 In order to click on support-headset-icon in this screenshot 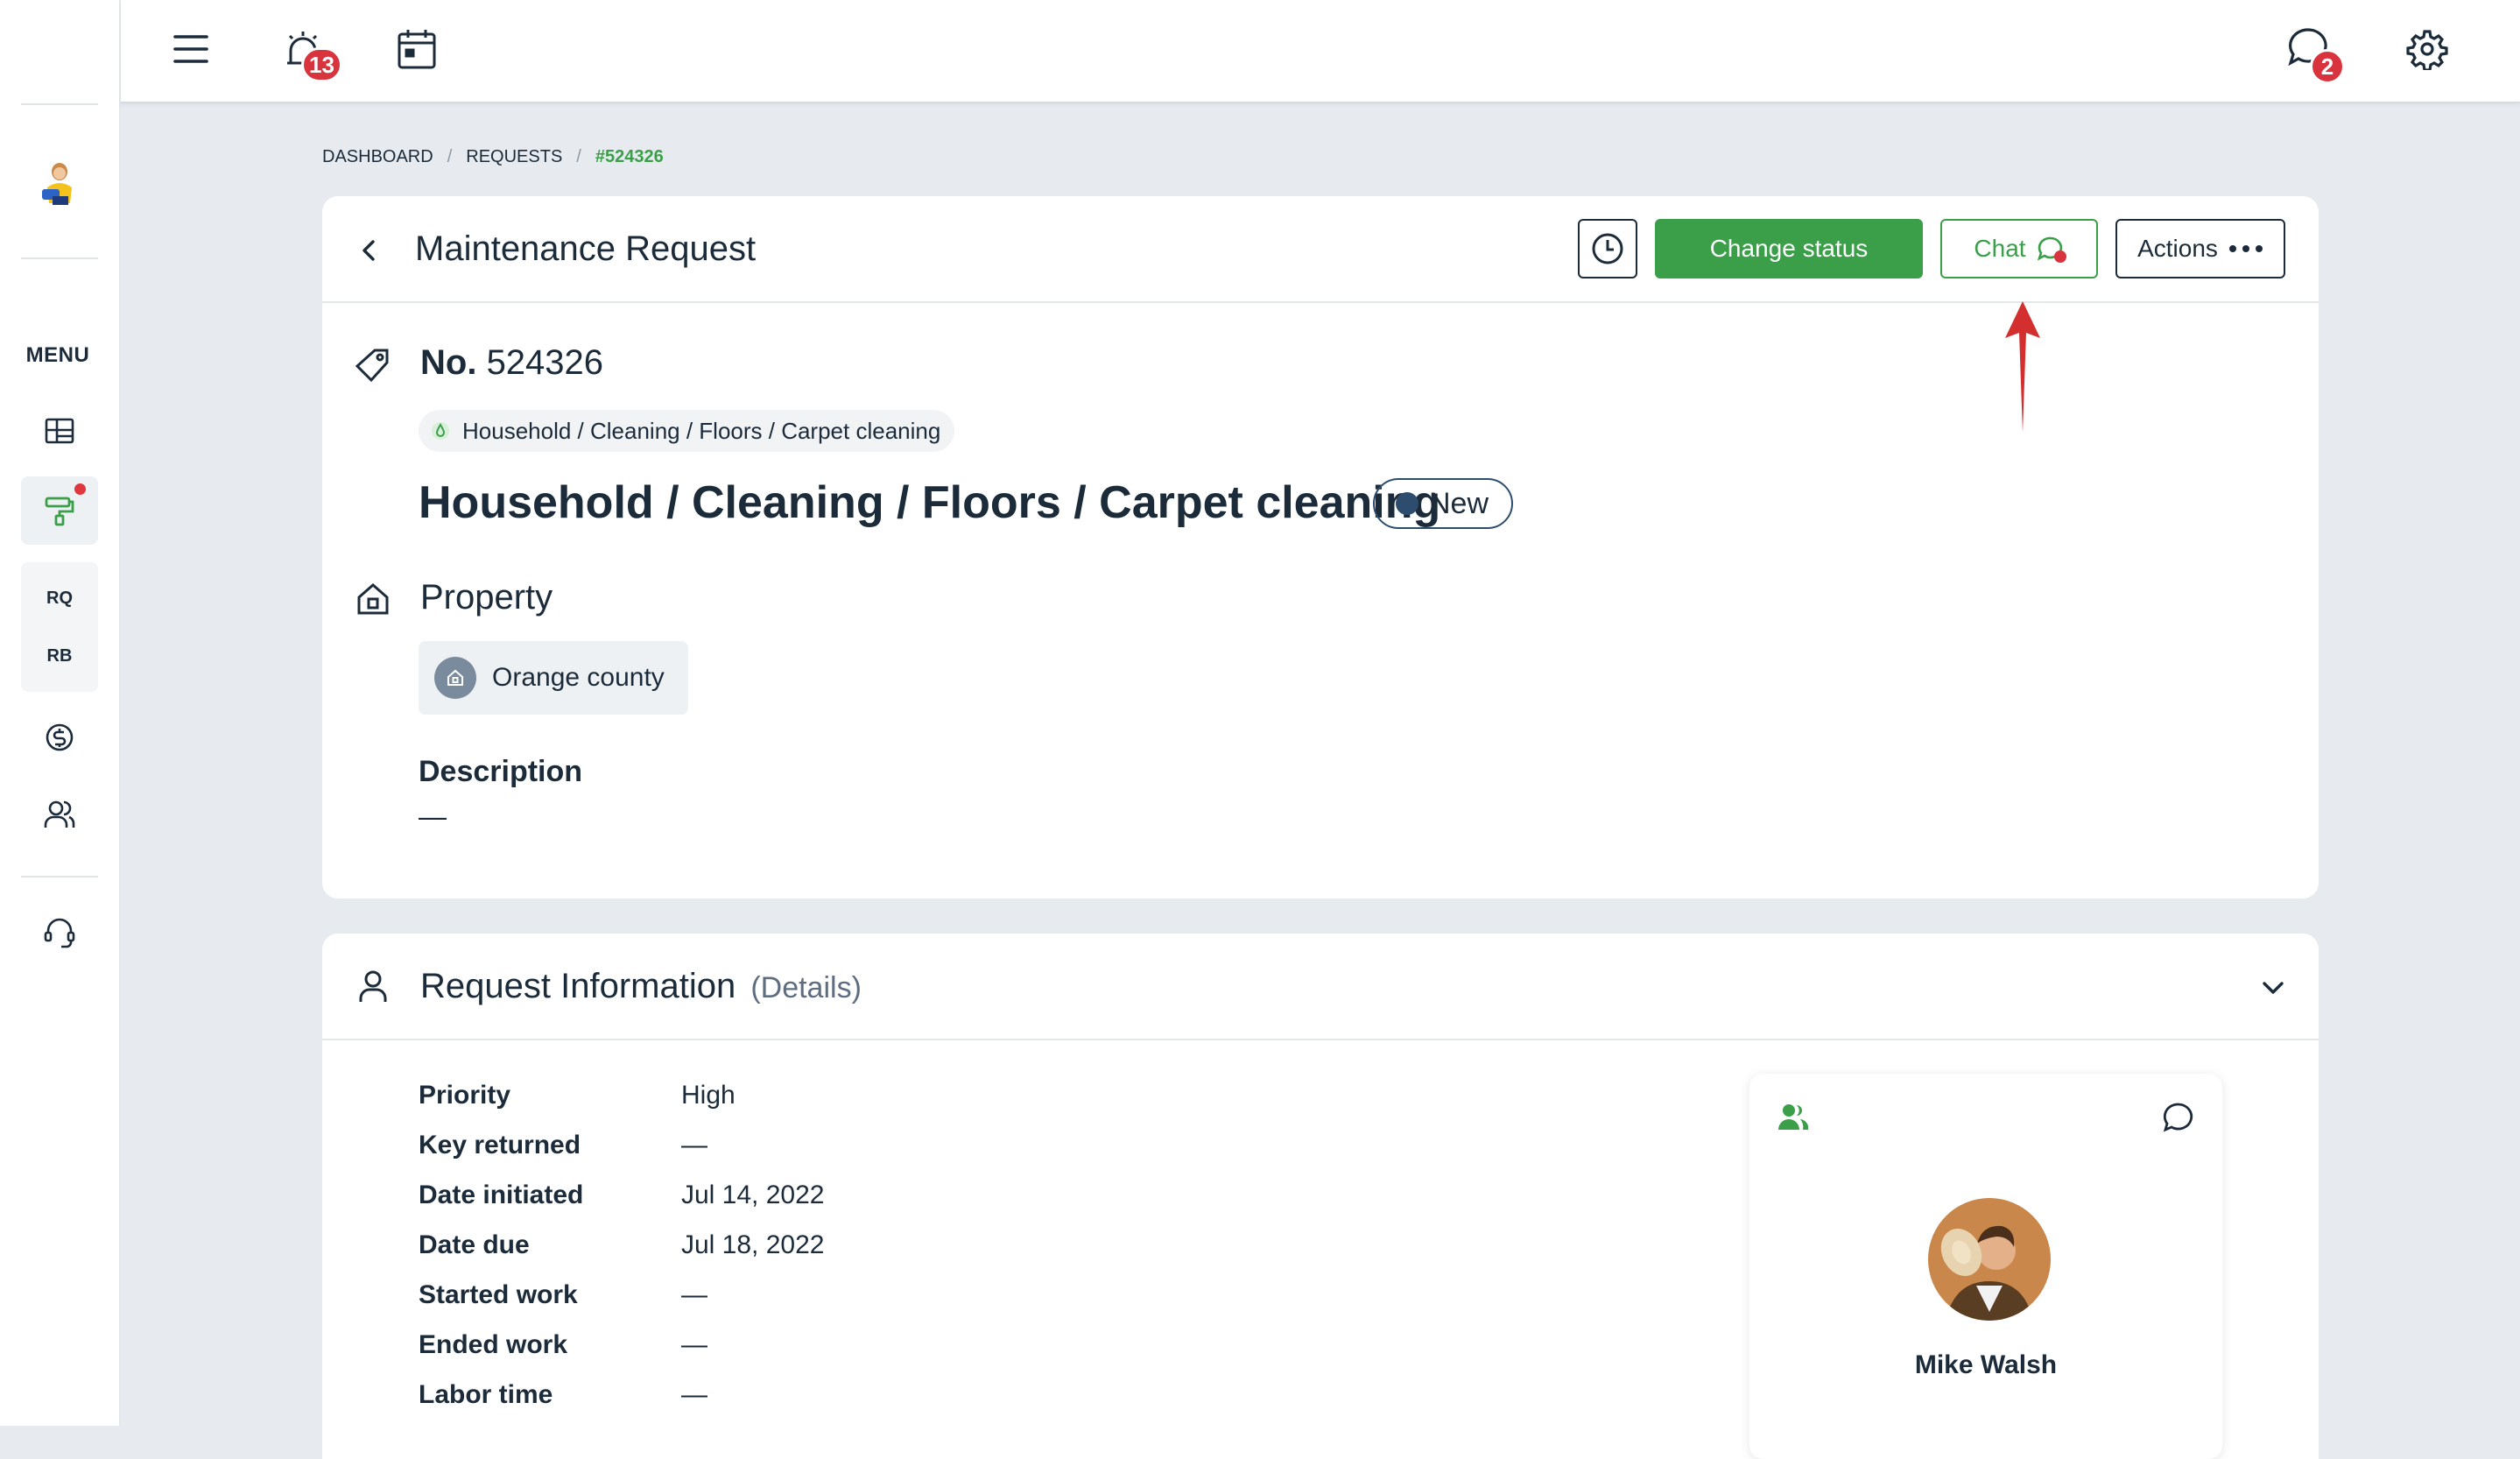, I will do `click(60, 932)`.